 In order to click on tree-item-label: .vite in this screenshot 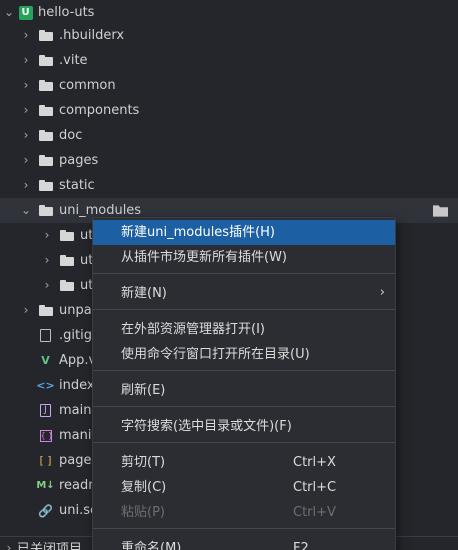, I will do `click(73, 60)`.